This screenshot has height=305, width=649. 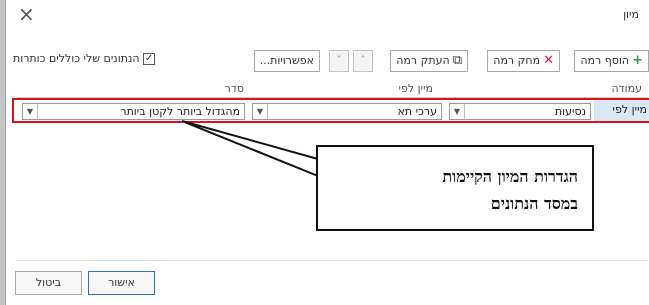 I want to click on column-select-value: נסיעות, so click(x=570, y=111).